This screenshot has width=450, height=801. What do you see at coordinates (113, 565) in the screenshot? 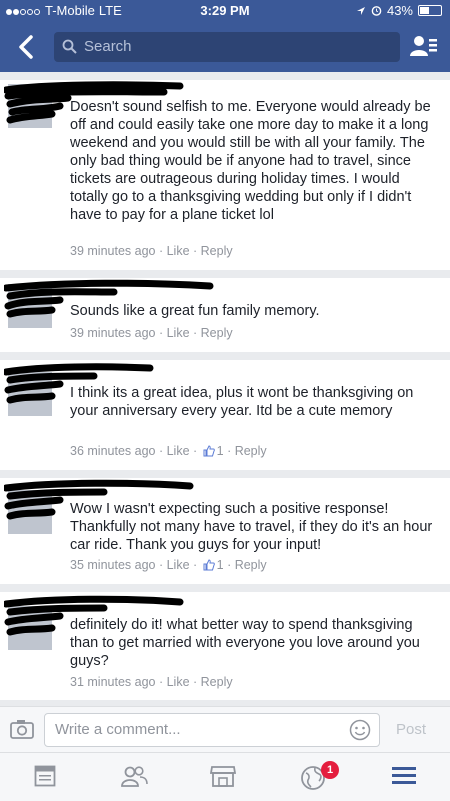
I see `comment-time: 35 minutes ago` at bounding box center [113, 565].